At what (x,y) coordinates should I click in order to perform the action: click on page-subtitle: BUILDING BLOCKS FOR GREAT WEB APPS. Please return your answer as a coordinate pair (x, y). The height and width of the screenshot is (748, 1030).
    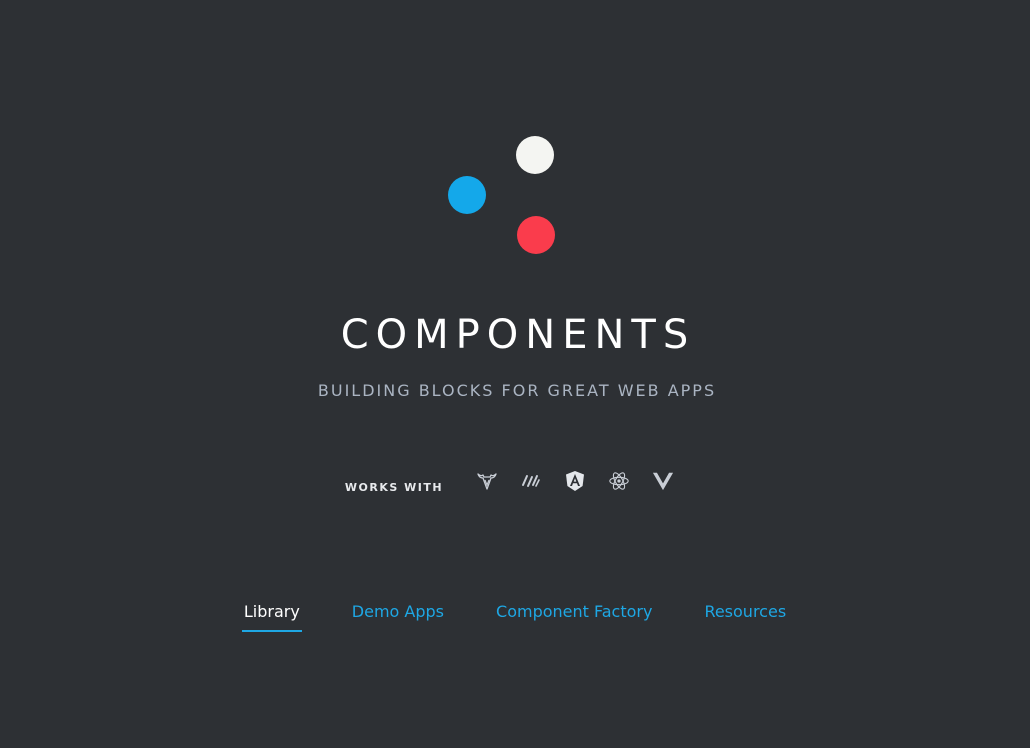
    Looking at the image, I should click on (517, 390).